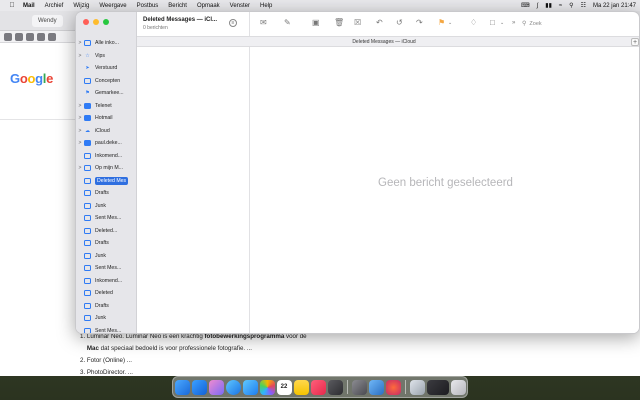  I want to click on mail-toolbar: ✉ ✎ ▣ 🗑 ☒ ↶ ↺ ↷ ⚑ ⌄ ♢ □ ⌄ » ⚲ Zoek, so click(444, 24).